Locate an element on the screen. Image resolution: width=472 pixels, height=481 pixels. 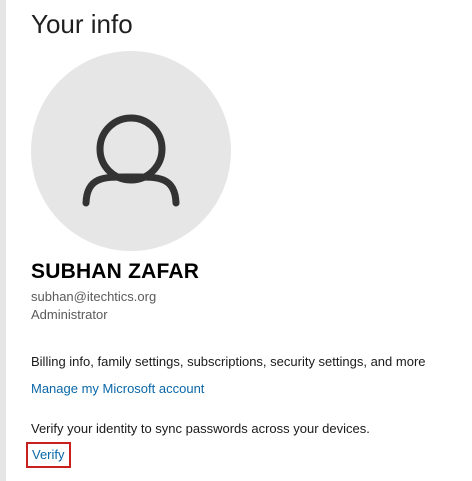
left-rail-divider is located at coordinates (3, 240).